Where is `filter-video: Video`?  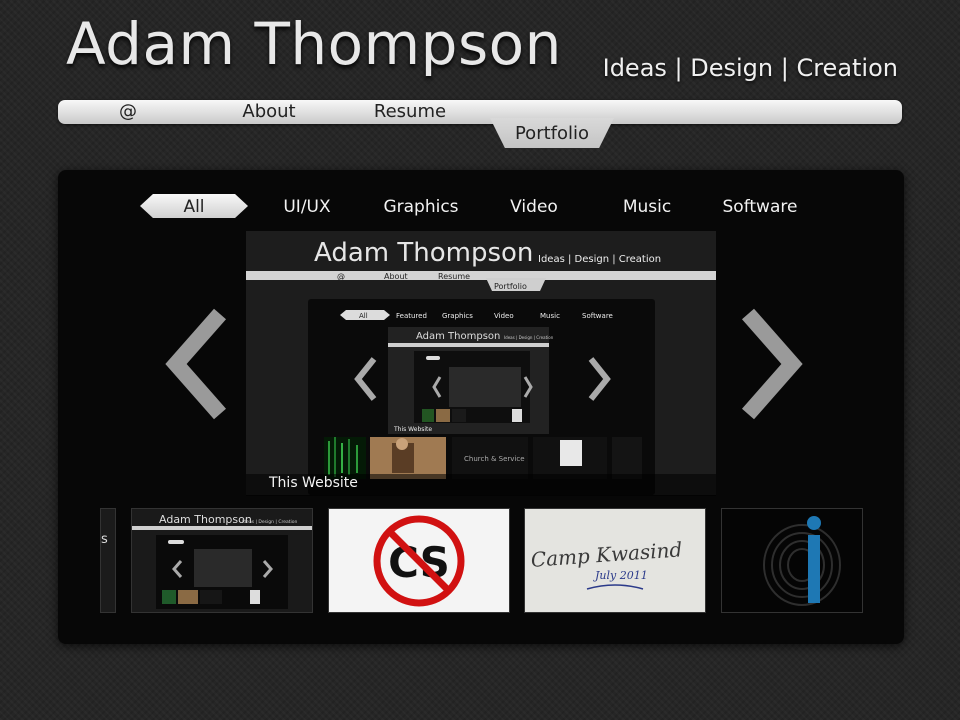 filter-video: Video is located at coordinates (534, 207).